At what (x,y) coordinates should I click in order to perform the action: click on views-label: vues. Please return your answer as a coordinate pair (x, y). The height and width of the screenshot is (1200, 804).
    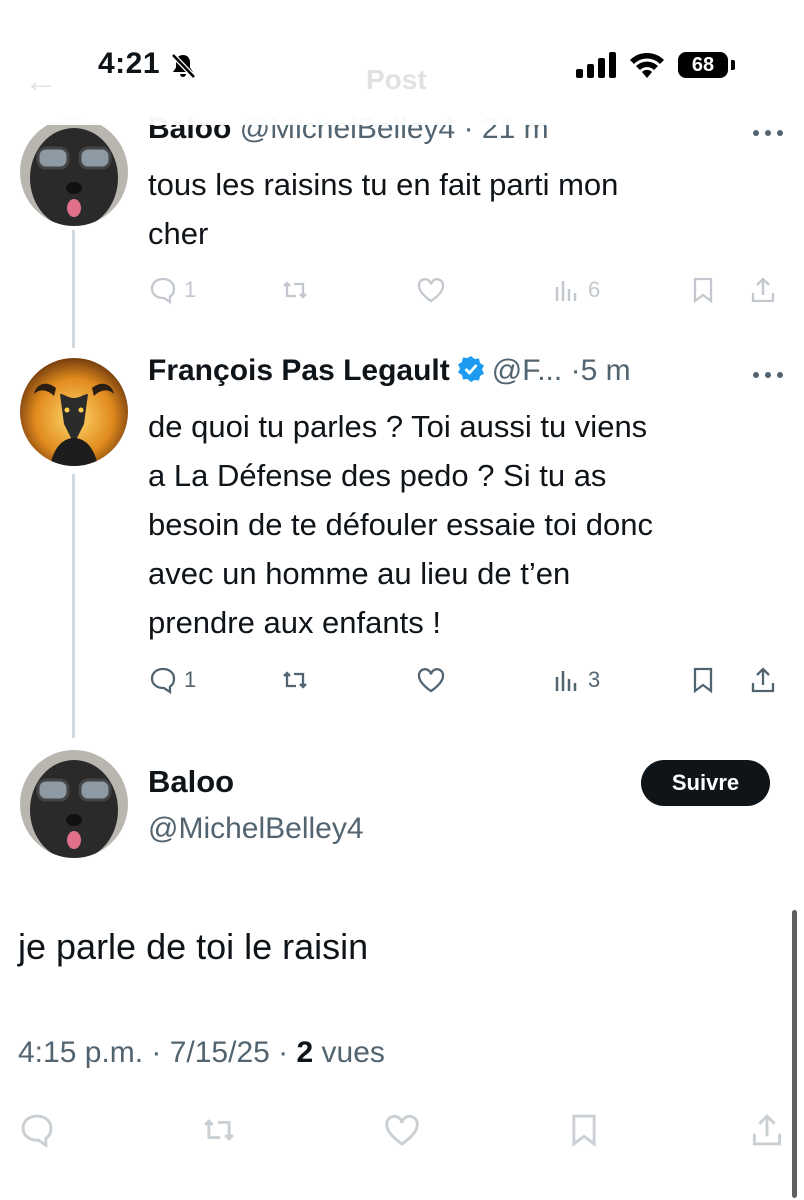
    Looking at the image, I should click on (353, 1052).